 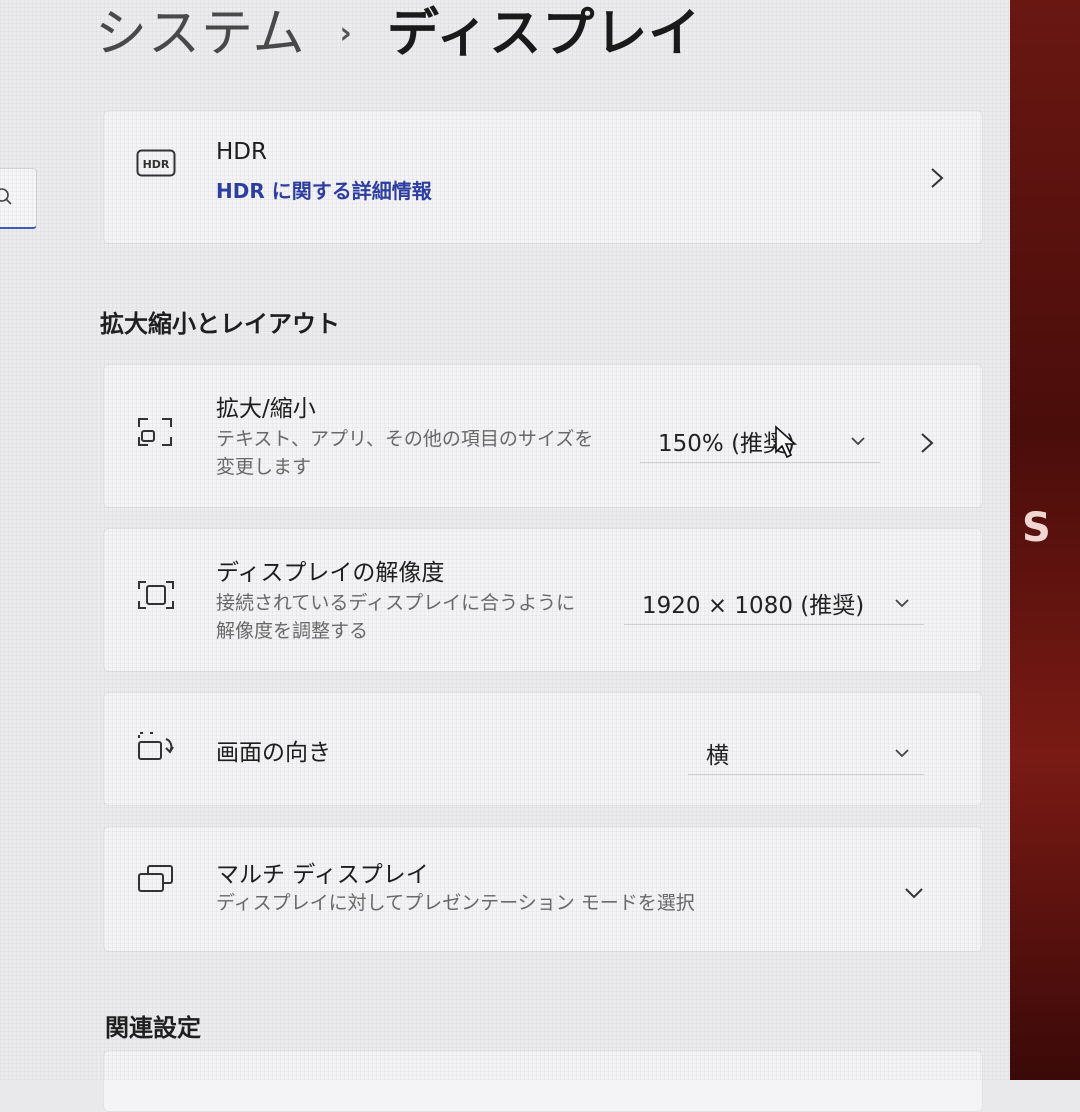 What do you see at coordinates (543, 889) in the screenshot?
I see `multi-display-card: マルチ ディスプレイ ディスプレイに対してプレゼンテーション モードを選択` at bounding box center [543, 889].